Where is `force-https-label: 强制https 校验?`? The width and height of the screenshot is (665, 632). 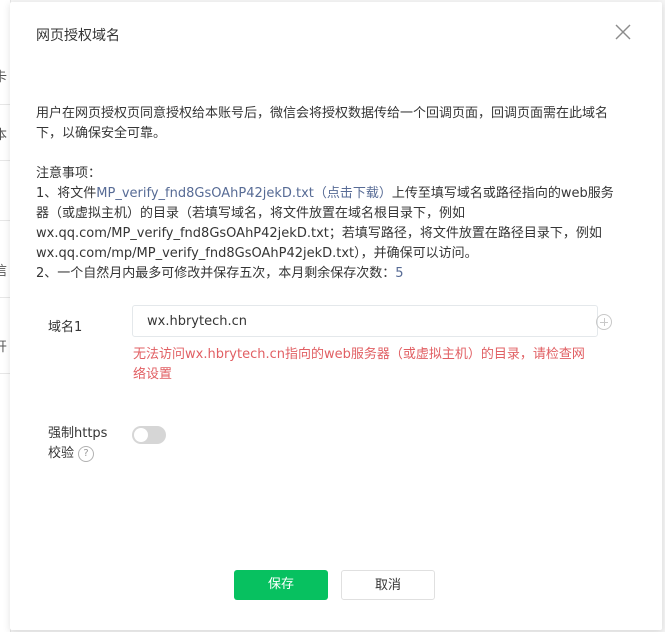 force-https-label: 强制https 校验? is located at coordinates (77, 444).